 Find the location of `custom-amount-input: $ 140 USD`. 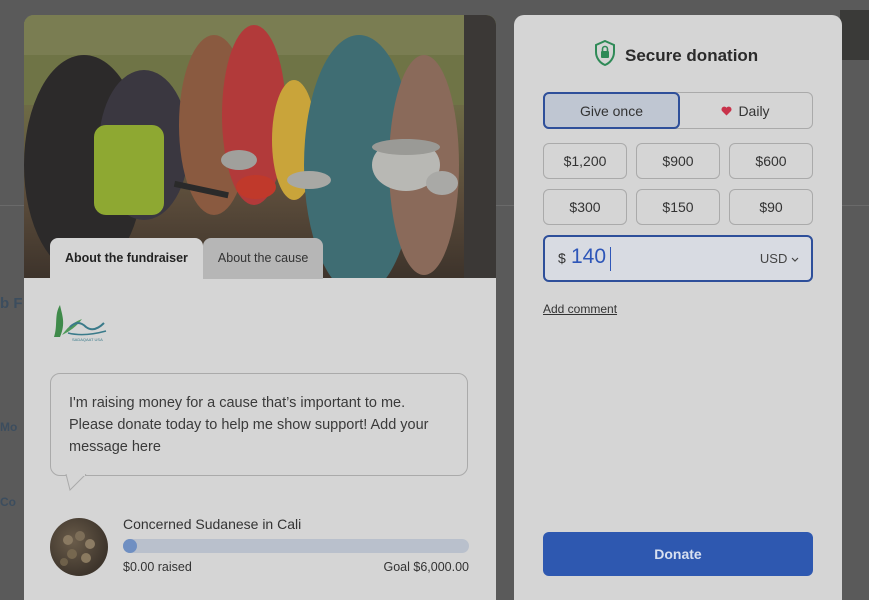

custom-amount-input: $ 140 USD is located at coordinates (678, 258).